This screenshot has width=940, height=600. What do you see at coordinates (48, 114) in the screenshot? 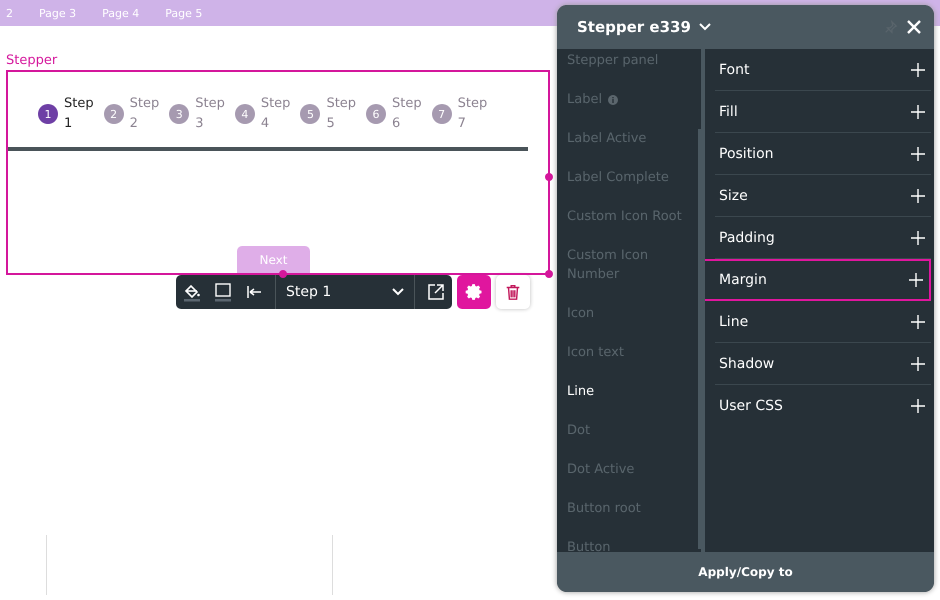
I see `step-number-circle: 1` at bounding box center [48, 114].